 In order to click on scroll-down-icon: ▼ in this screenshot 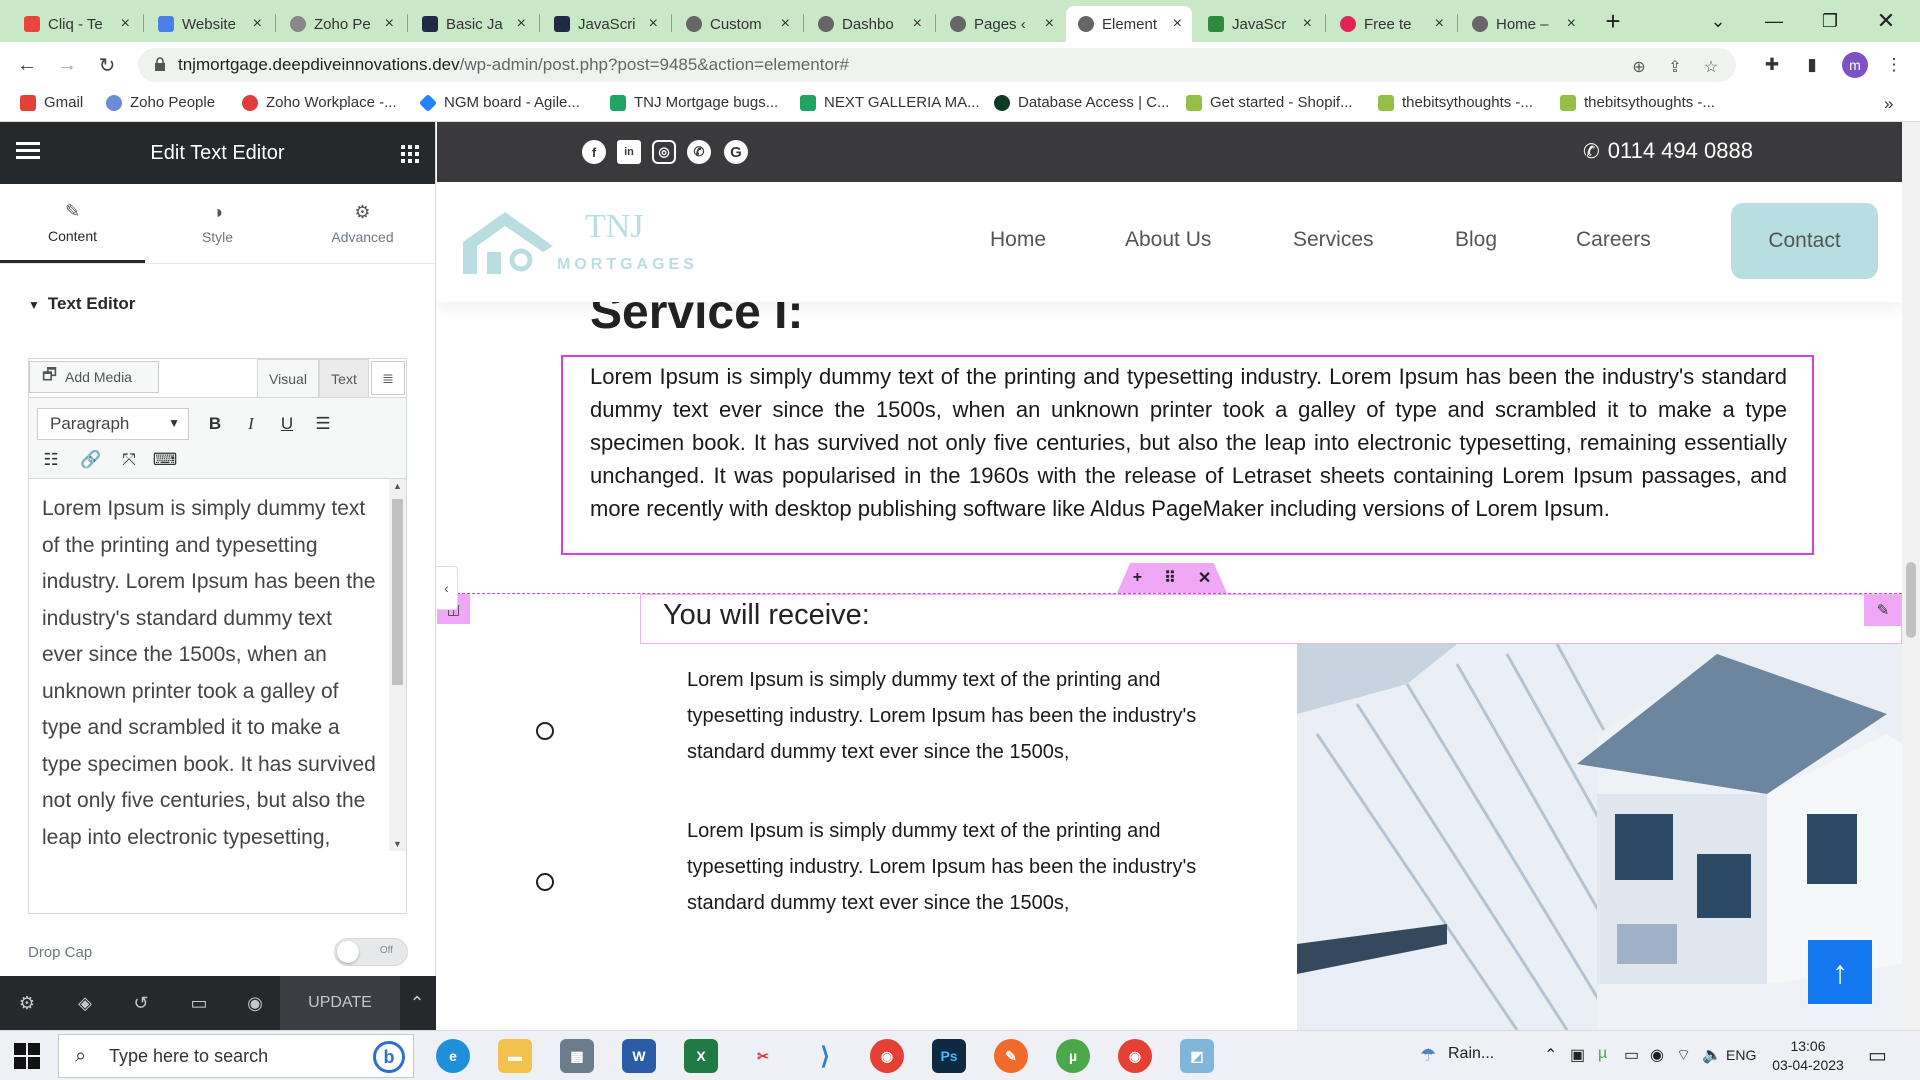, I will do `click(397, 844)`.